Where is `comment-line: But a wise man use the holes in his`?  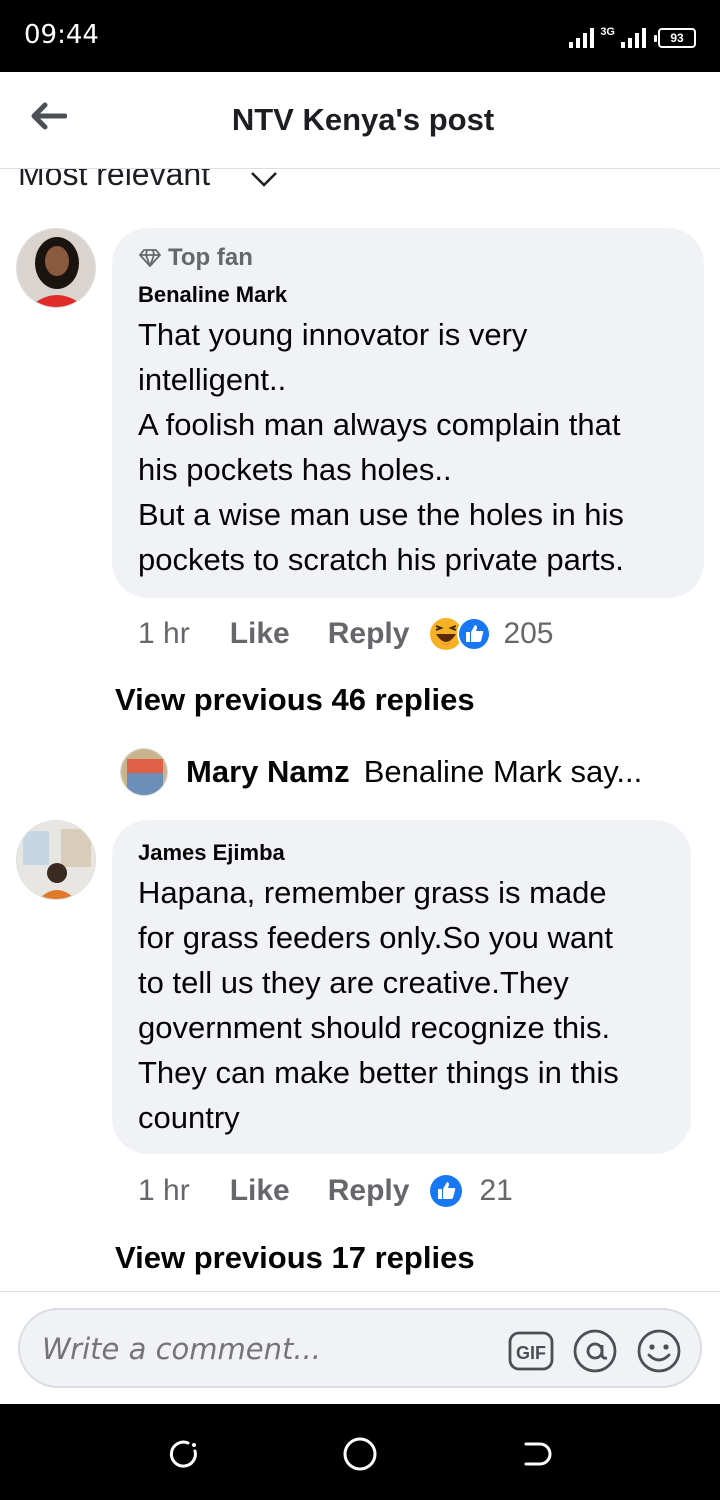
comment-line: But a wise man use the holes in his is located at coordinates (381, 514).